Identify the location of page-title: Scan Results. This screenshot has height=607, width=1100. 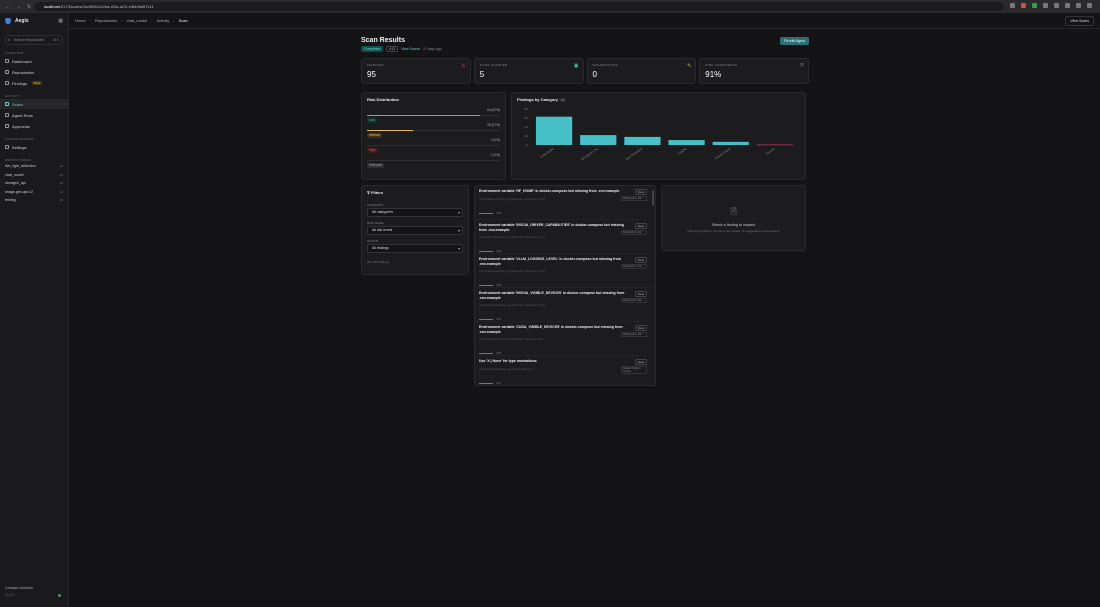
(383, 40).